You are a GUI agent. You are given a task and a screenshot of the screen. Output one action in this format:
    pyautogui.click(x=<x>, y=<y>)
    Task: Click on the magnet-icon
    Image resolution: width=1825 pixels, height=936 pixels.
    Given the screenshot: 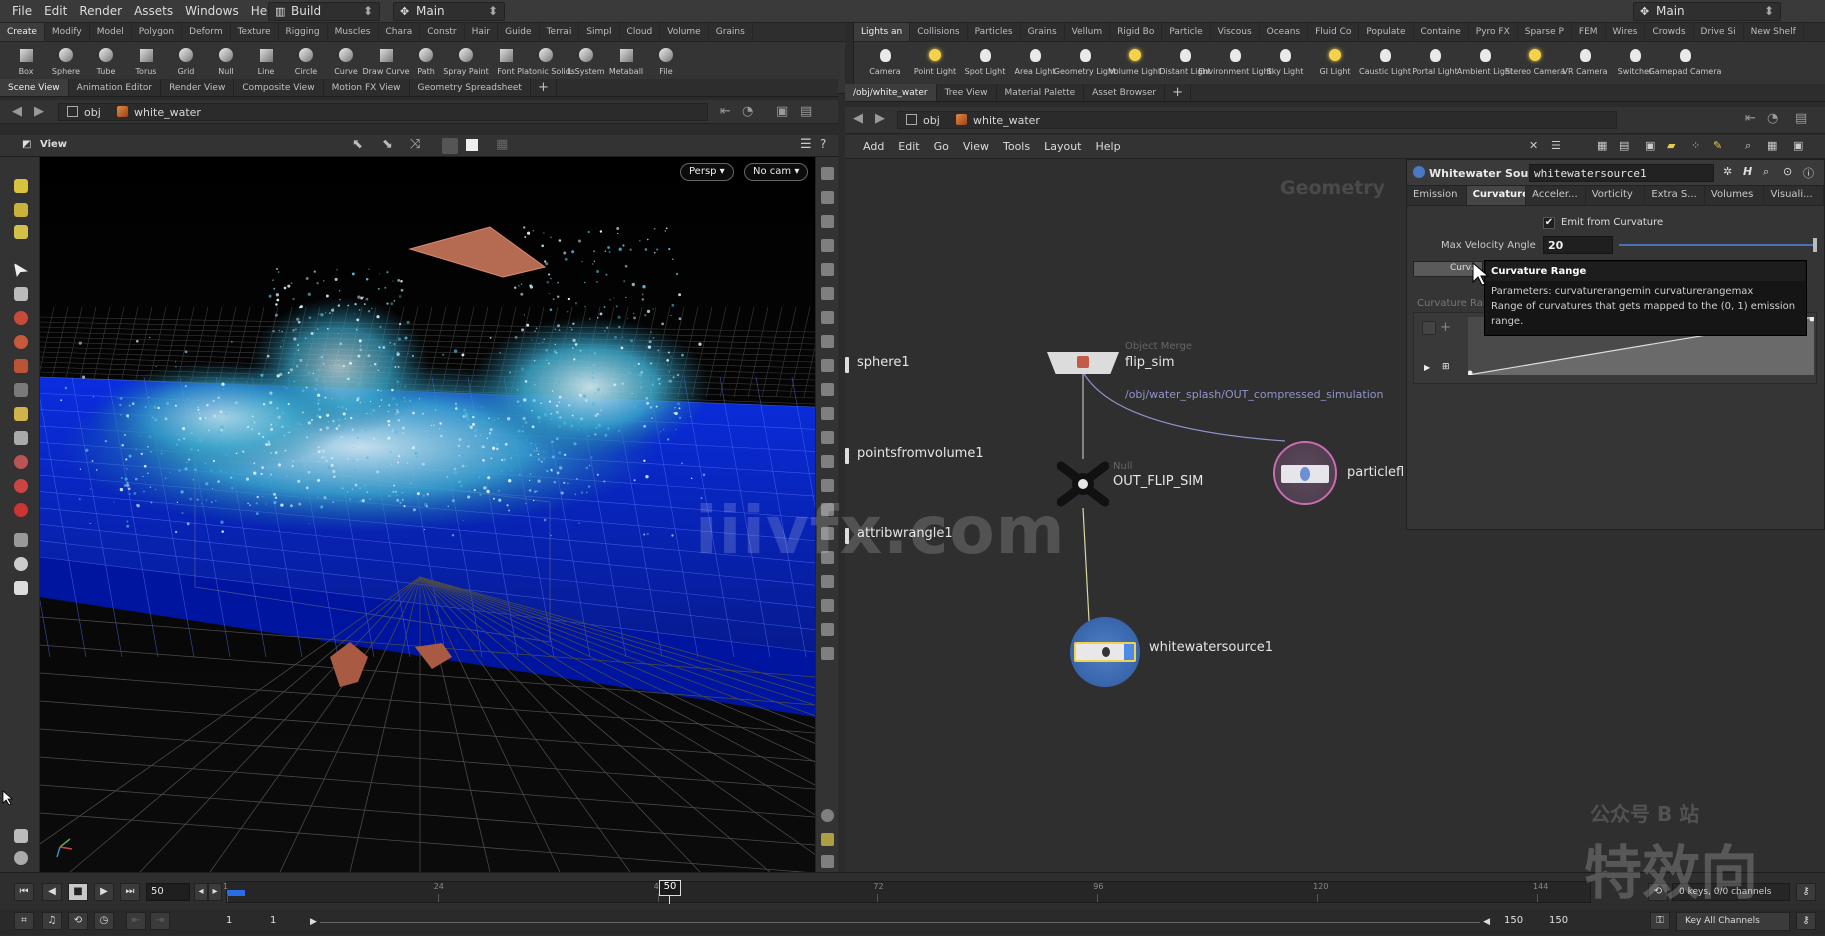 What is the action you would take?
    pyautogui.click(x=21, y=486)
    